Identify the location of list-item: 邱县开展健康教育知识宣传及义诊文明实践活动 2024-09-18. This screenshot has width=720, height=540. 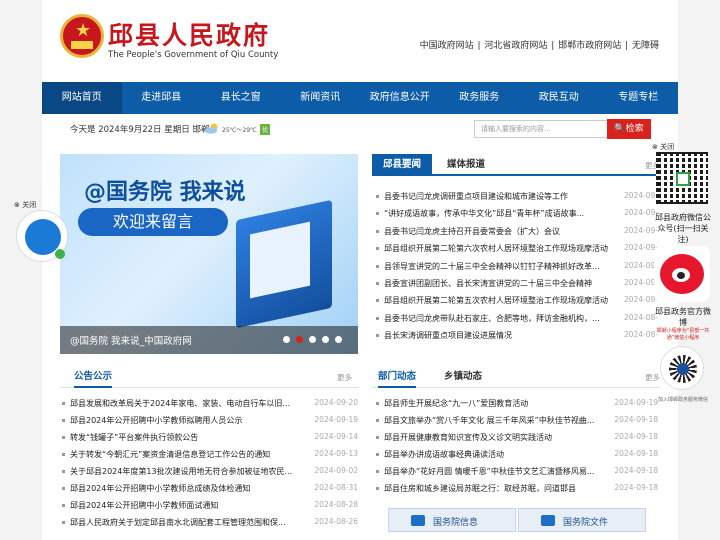
(517, 437).